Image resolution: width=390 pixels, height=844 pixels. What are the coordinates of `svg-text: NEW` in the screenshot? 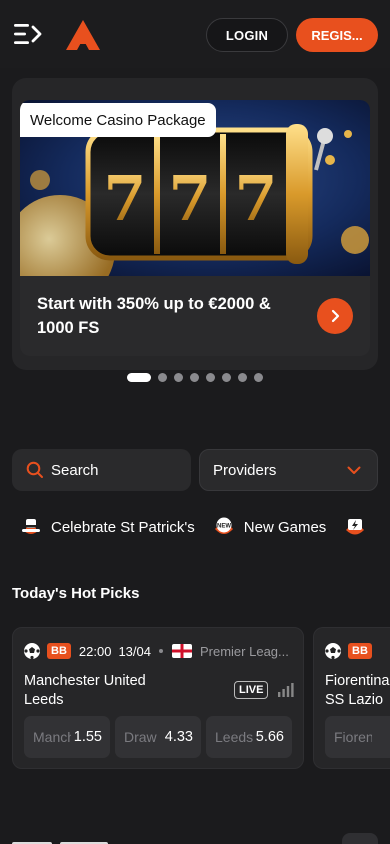 It's located at (224, 527).